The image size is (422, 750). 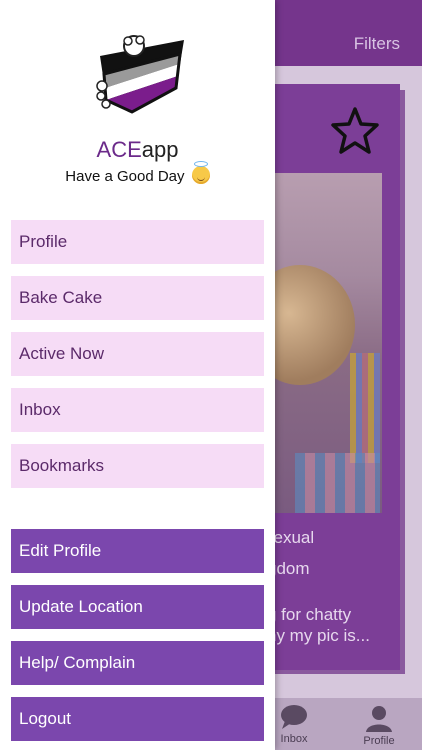 What do you see at coordinates (379, 741) in the screenshot?
I see `tab-profile-label: Profile` at bounding box center [379, 741].